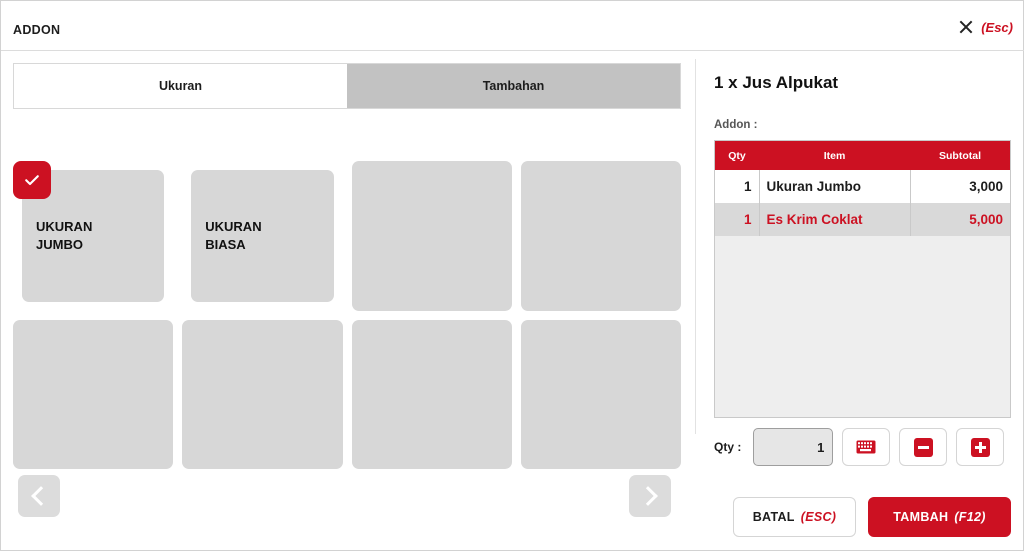  I want to click on table-row: 1 Ukuran Jumbo 3,000, so click(862, 186).